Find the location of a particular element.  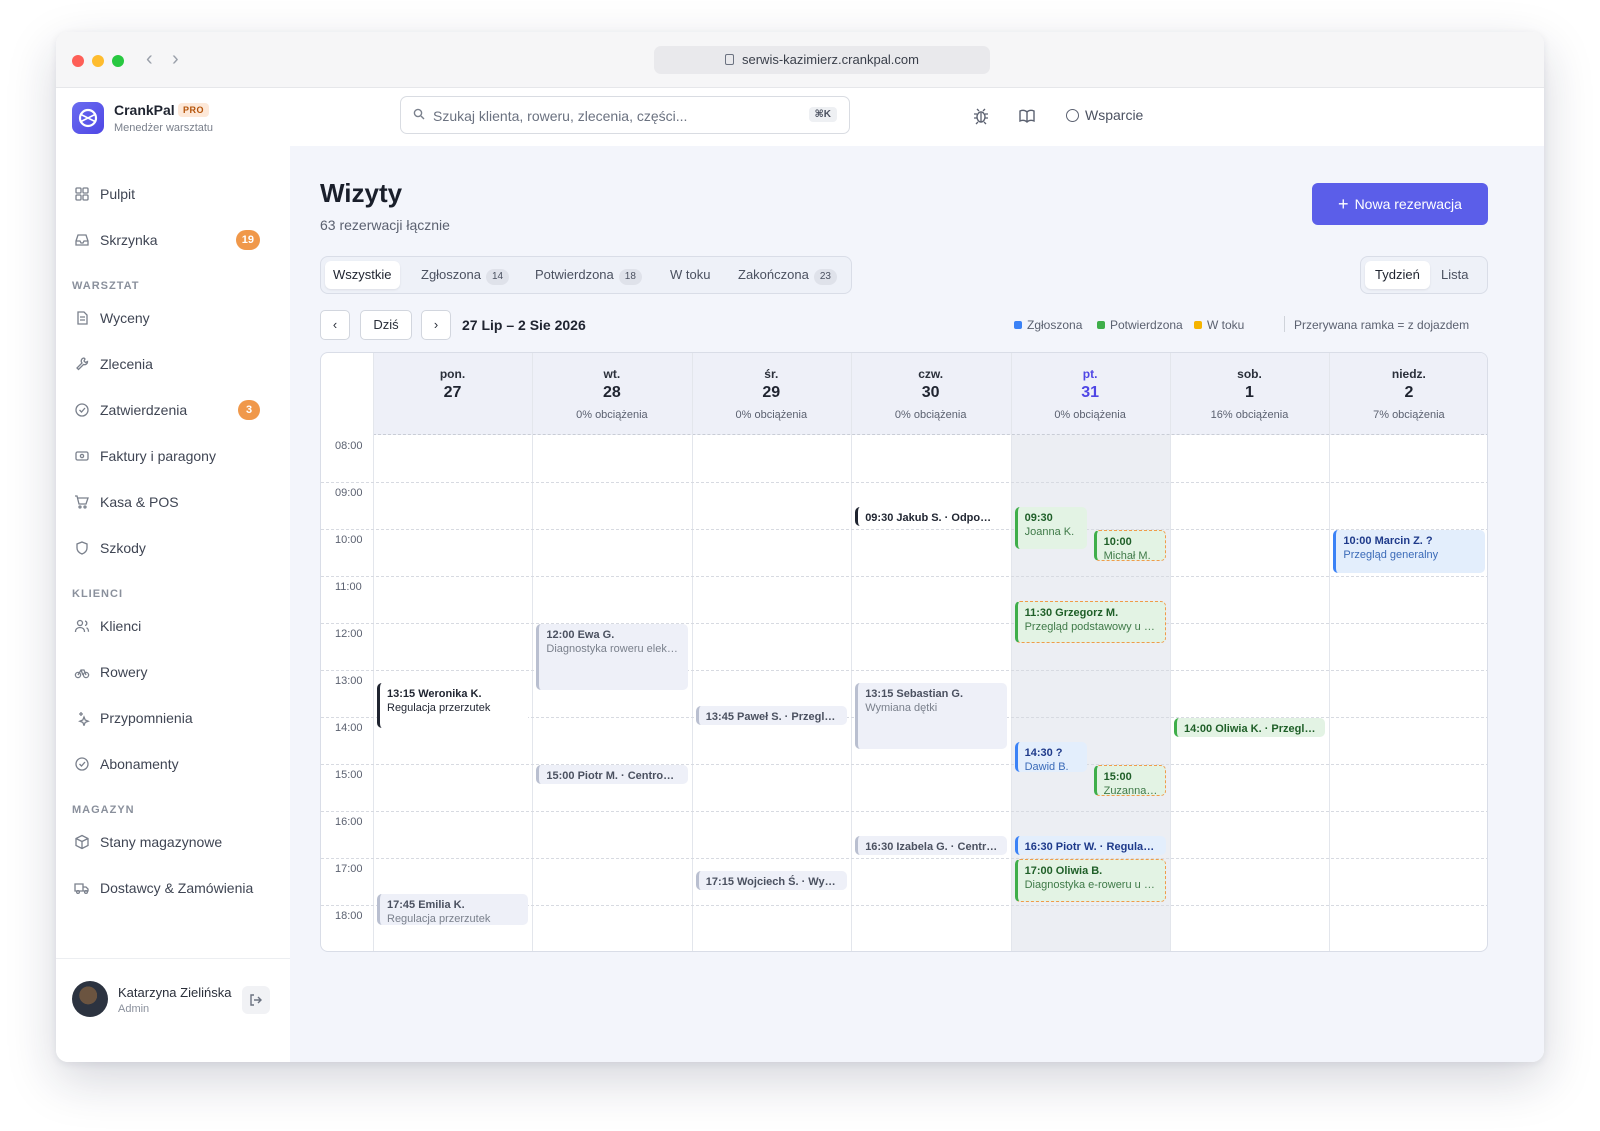

appointment: 13:15 Sebastian G. Wymiana dętki is located at coordinates (931, 715).